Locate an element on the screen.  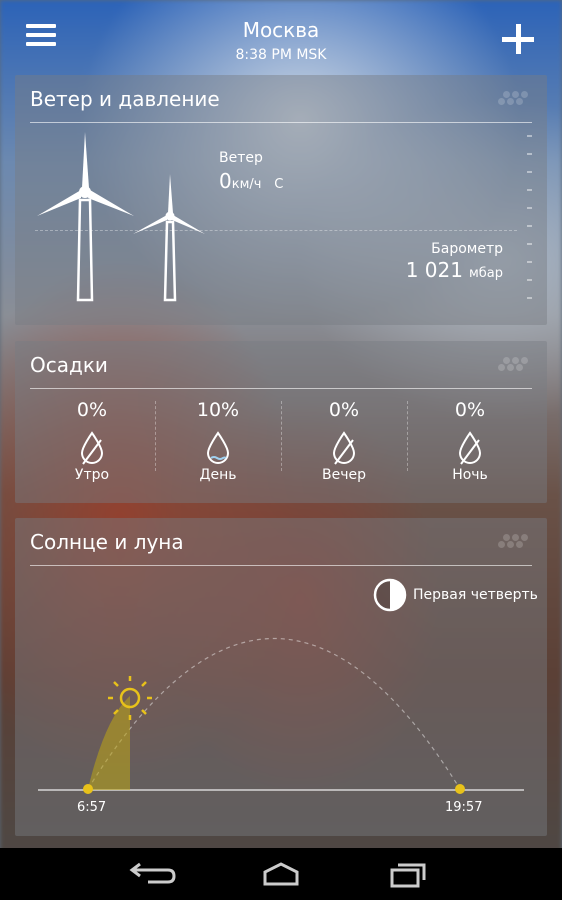
top-bar: Москва 8:38 PM MSK is located at coordinates (281, 35).